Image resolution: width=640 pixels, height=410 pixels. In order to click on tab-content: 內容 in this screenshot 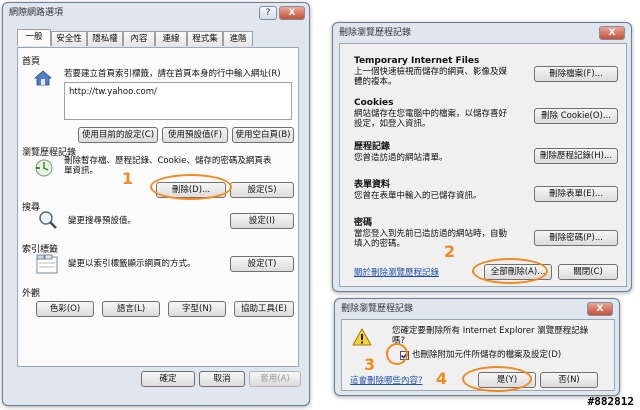, I will do `click(139, 38)`.